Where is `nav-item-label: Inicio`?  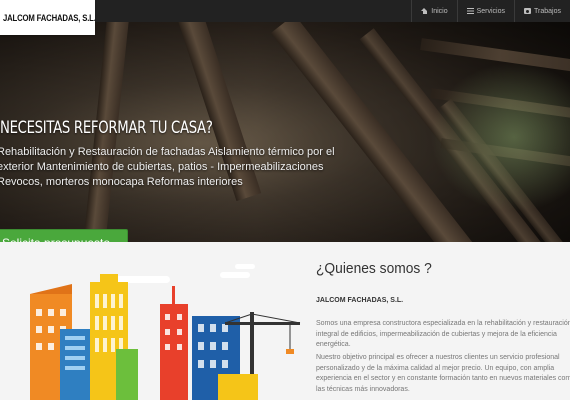 nav-item-label: Inicio is located at coordinates (439, 11).